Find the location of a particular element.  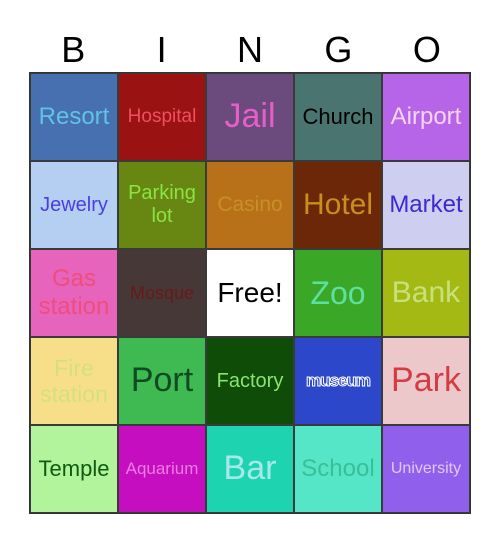

bingo-cell: Factory is located at coordinates (250, 381).